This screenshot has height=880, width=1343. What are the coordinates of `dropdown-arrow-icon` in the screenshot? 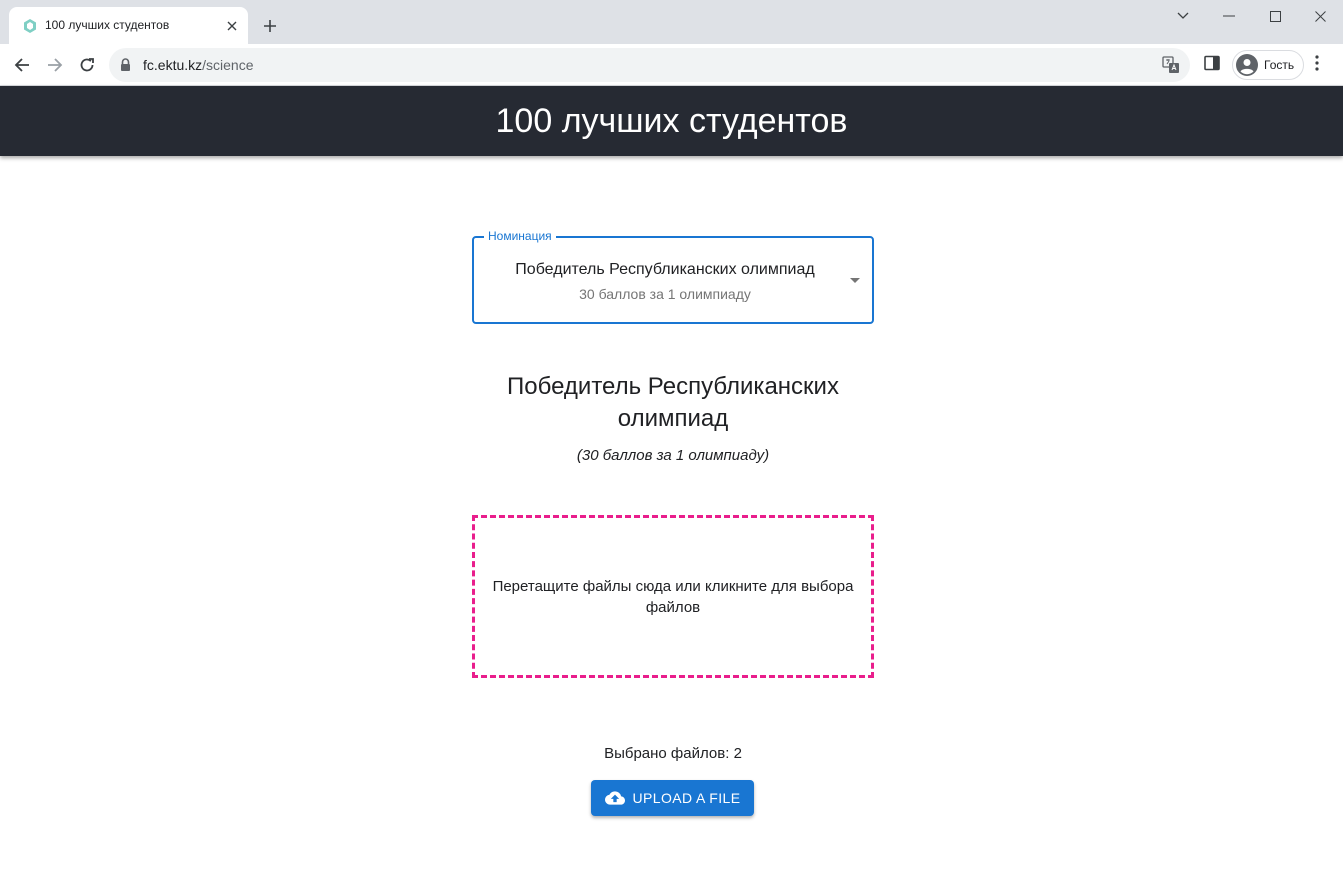 It's located at (855, 280).